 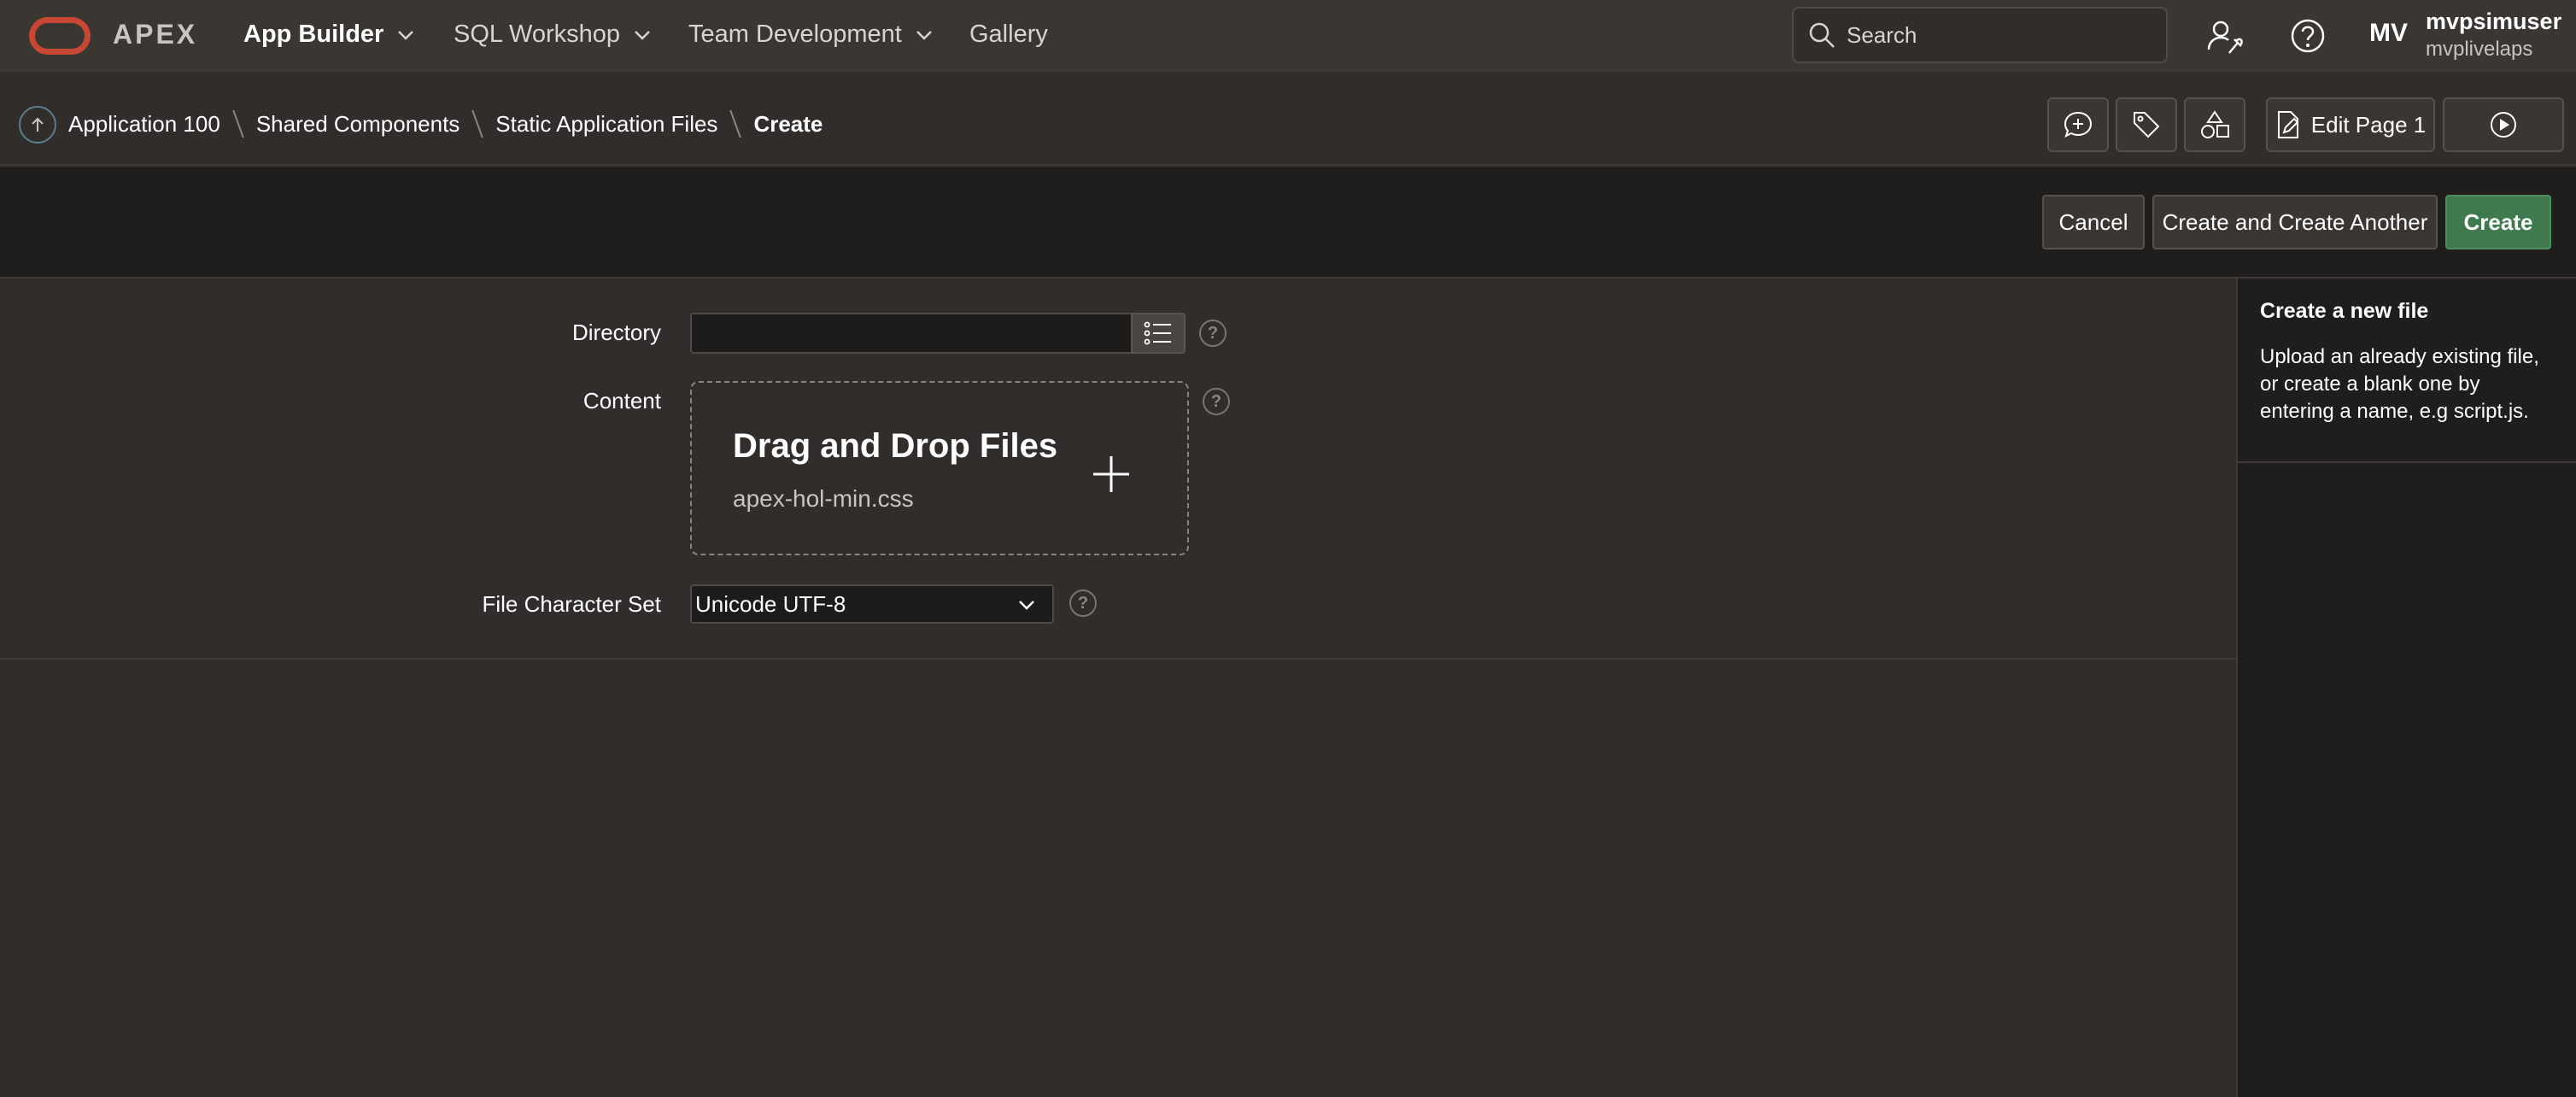 I want to click on dropzone-file-name: apex-hol-min.css, so click(x=823, y=498).